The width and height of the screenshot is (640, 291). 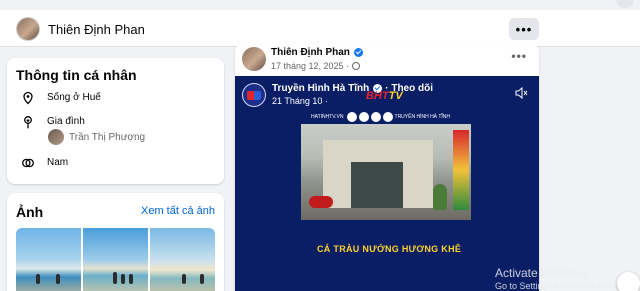 What do you see at coordinates (96, 29) in the screenshot?
I see `profile-name: Thiên Định Phan` at bounding box center [96, 29].